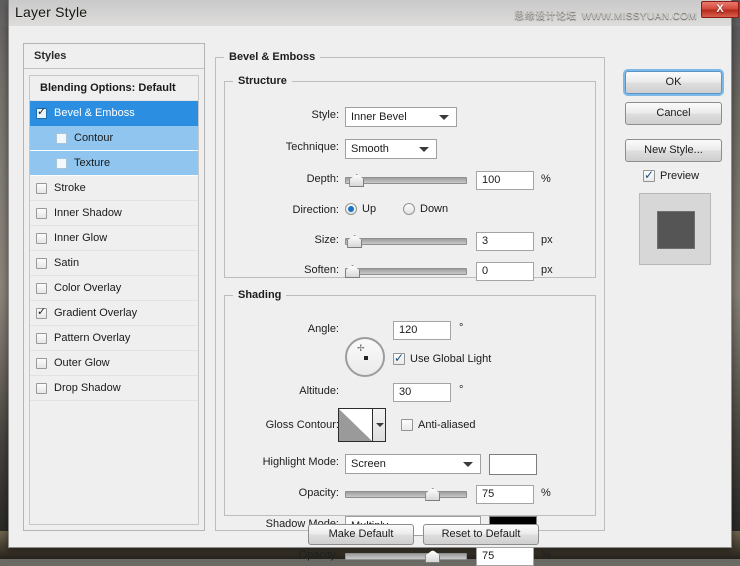  What do you see at coordinates (318, 555) in the screenshot?
I see `shadow-opacity-label: Opacity:` at bounding box center [318, 555].